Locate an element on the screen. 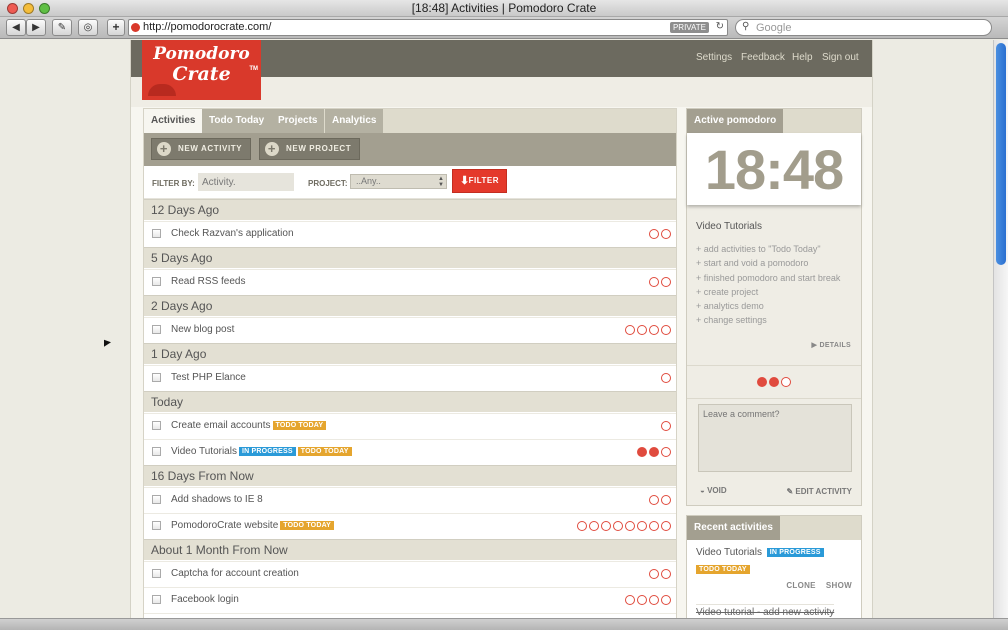 The image size is (1008, 630). active-tabbar: Active pomodoro is located at coordinates (774, 121).